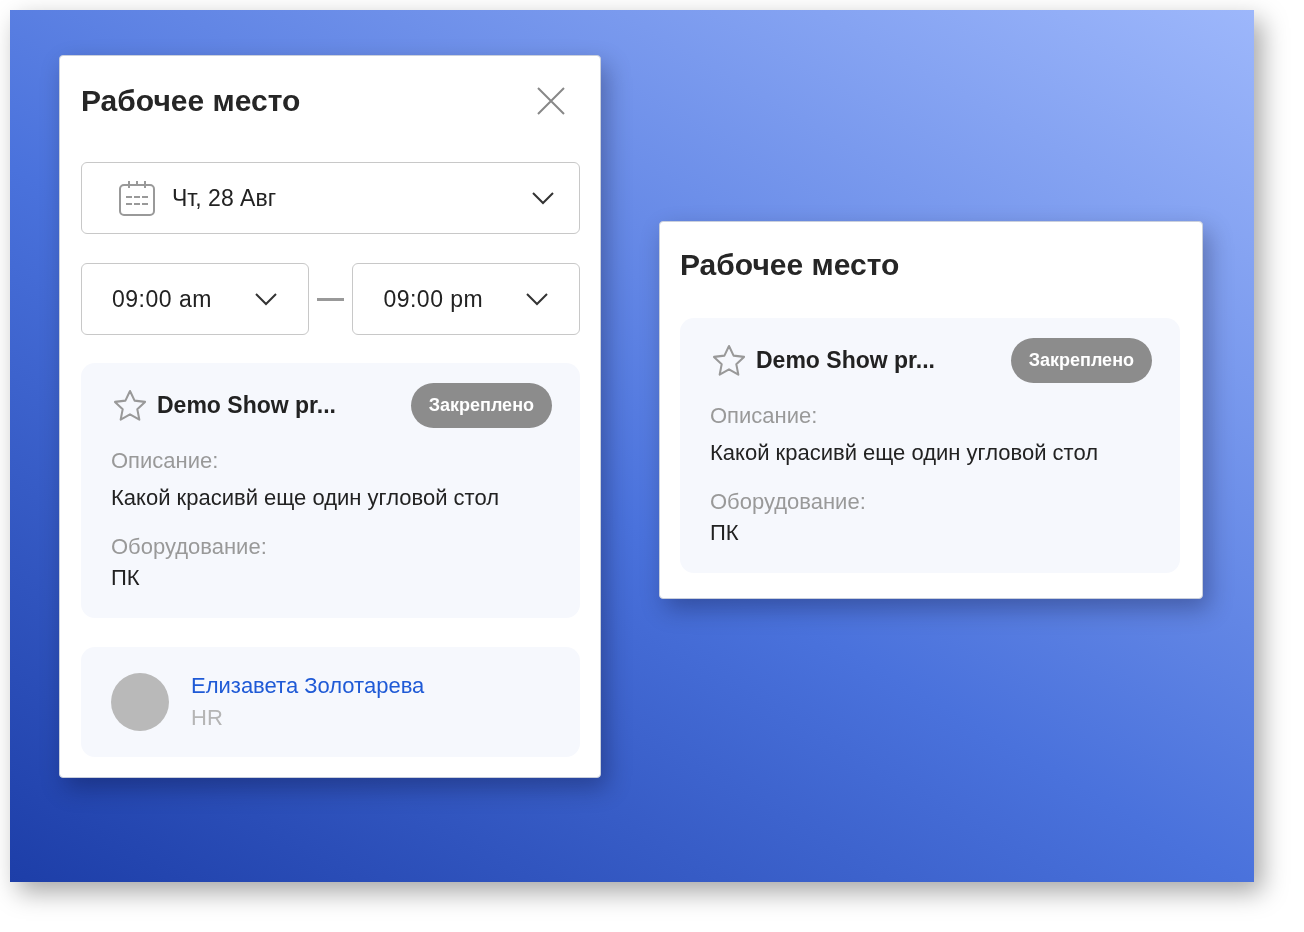  Describe the element at coordinates (191, 101) in the screenshot. I see `popup-title: Рабочее место` at that location.